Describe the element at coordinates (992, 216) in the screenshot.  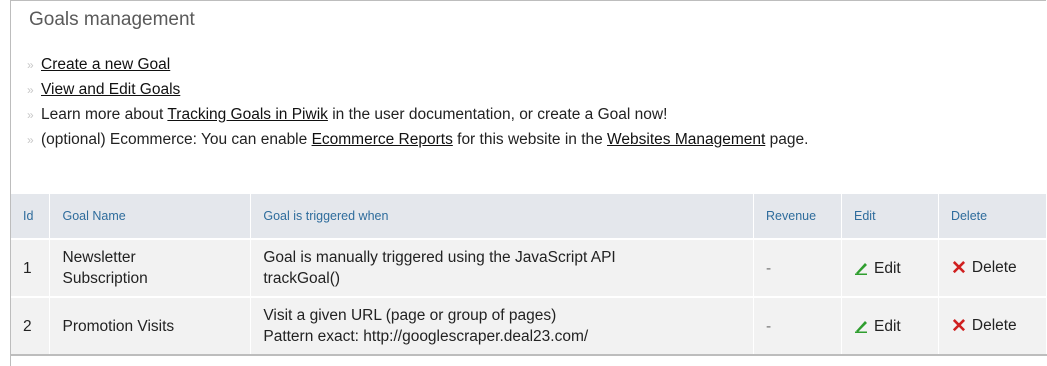
I see `col-header-delete: Delete` at that location.